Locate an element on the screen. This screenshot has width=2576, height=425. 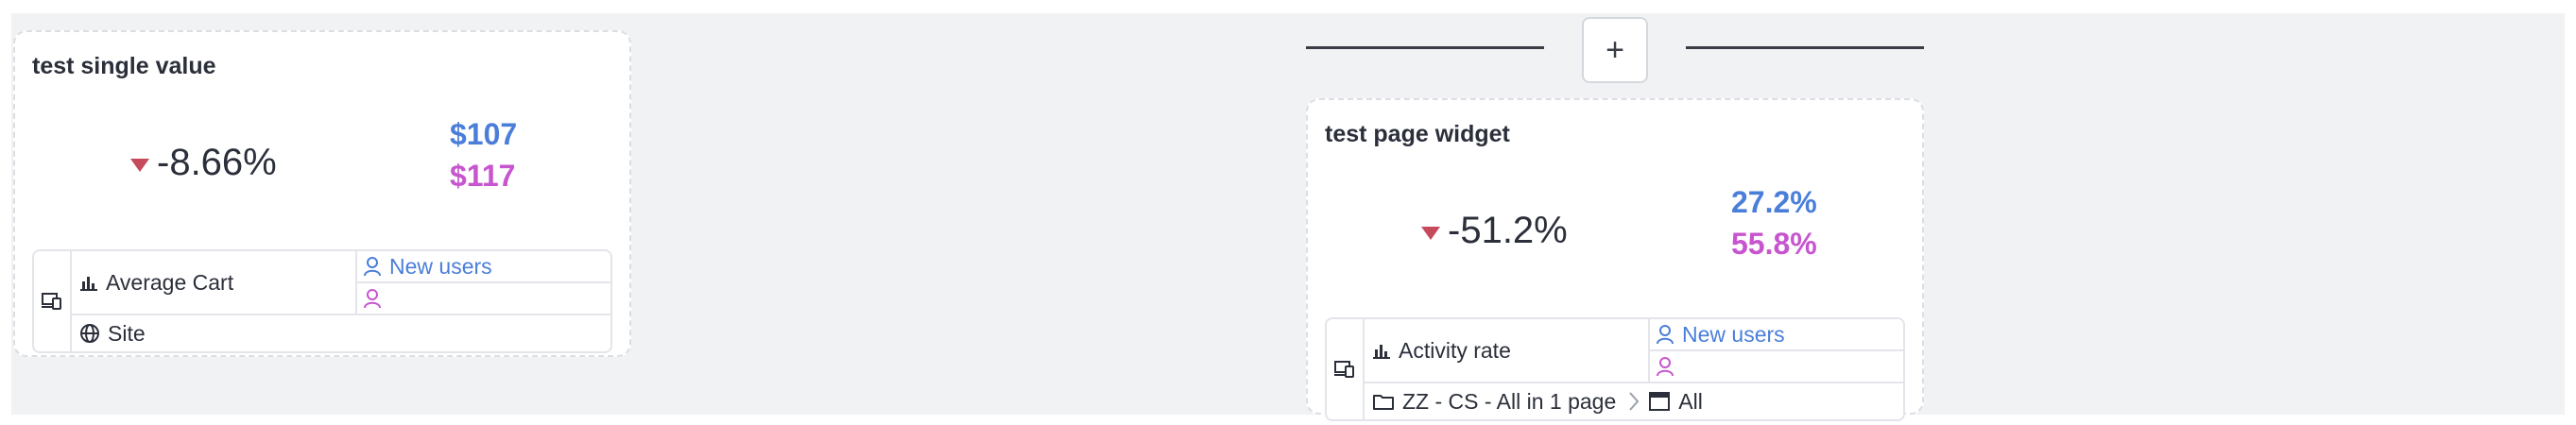
current-value: 27.2% is located at coordinates (1774, 202).